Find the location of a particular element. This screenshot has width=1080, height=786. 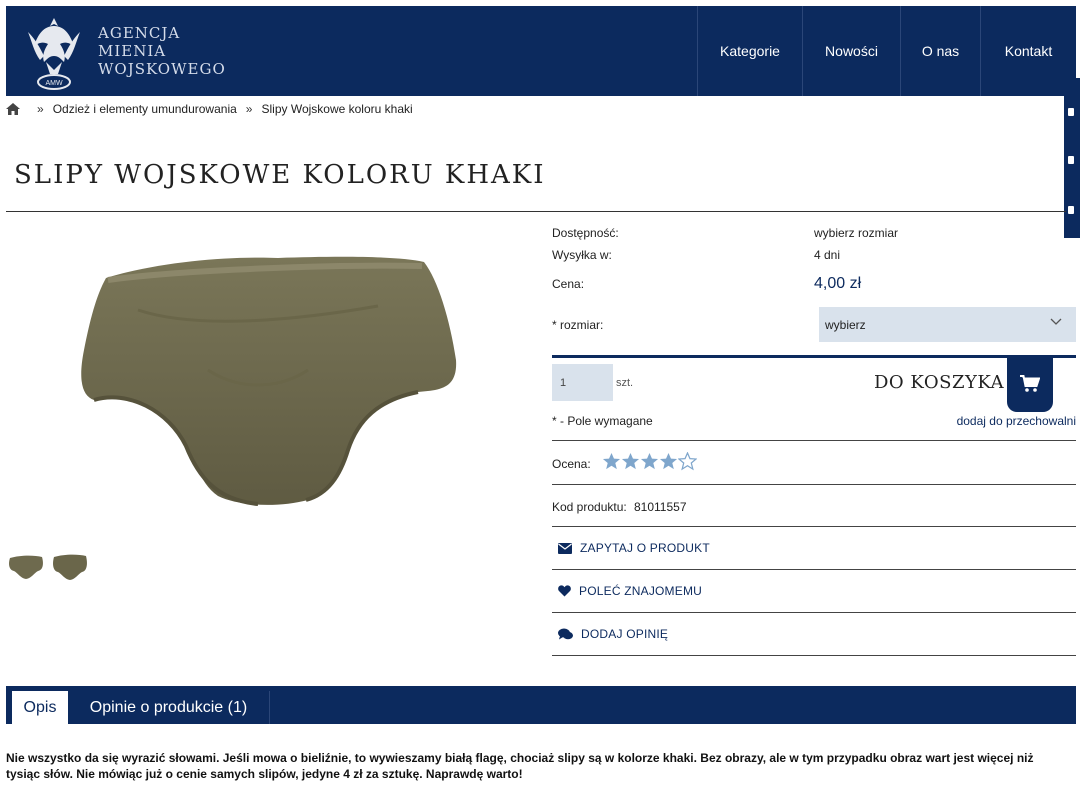

main-nav: Kategorie Nowości O nas Kontakt is located at coordinates (886, 51).